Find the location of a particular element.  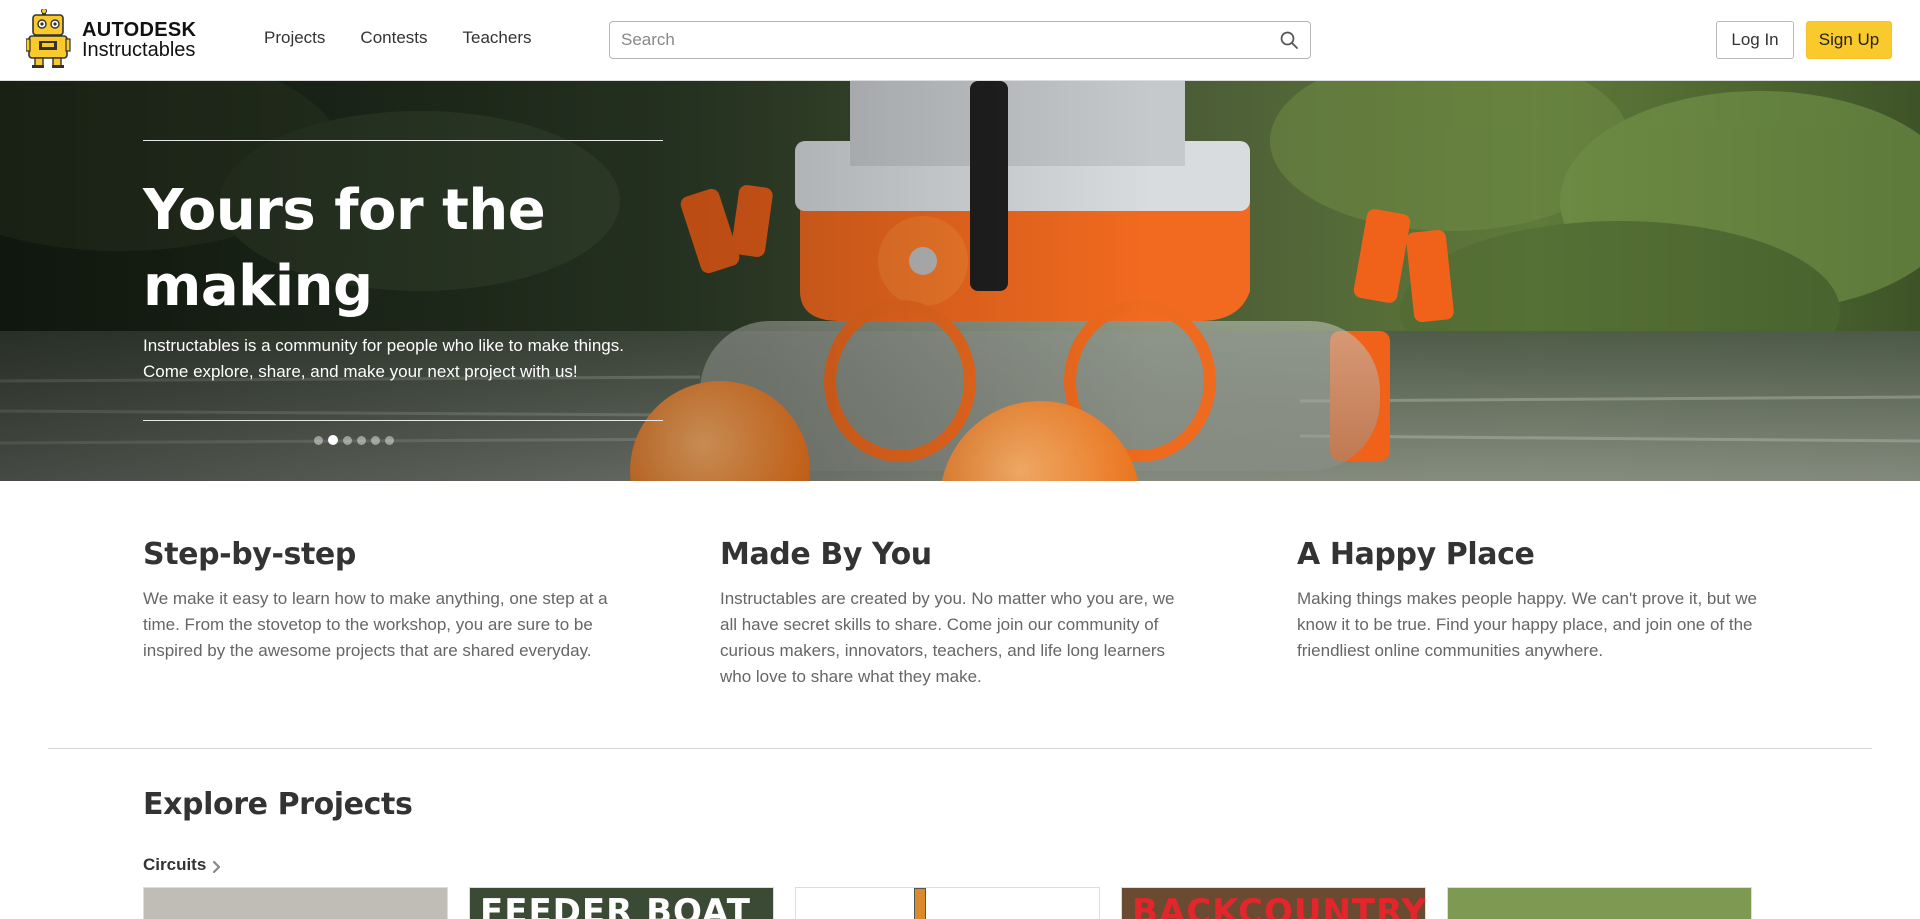

nav-contests: Contests is located at coordinates (393, 38).